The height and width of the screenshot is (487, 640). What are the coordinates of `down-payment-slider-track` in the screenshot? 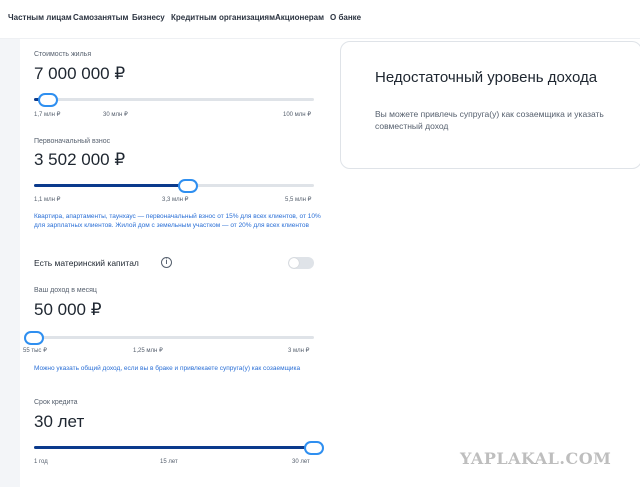 It's located at (174, 185).